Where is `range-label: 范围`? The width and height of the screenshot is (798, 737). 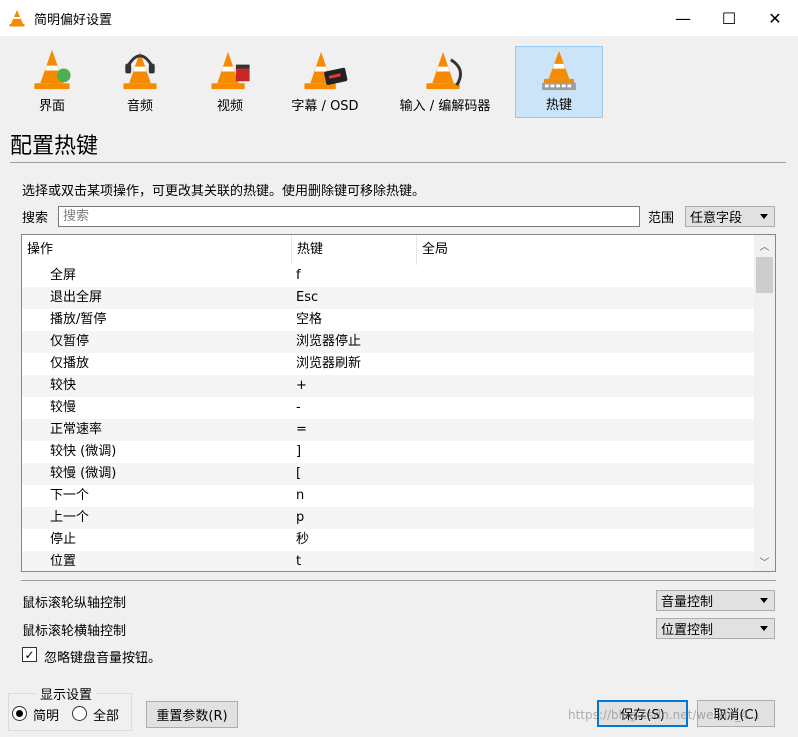
range-label: 范围 is located at coordinates (661, 218).